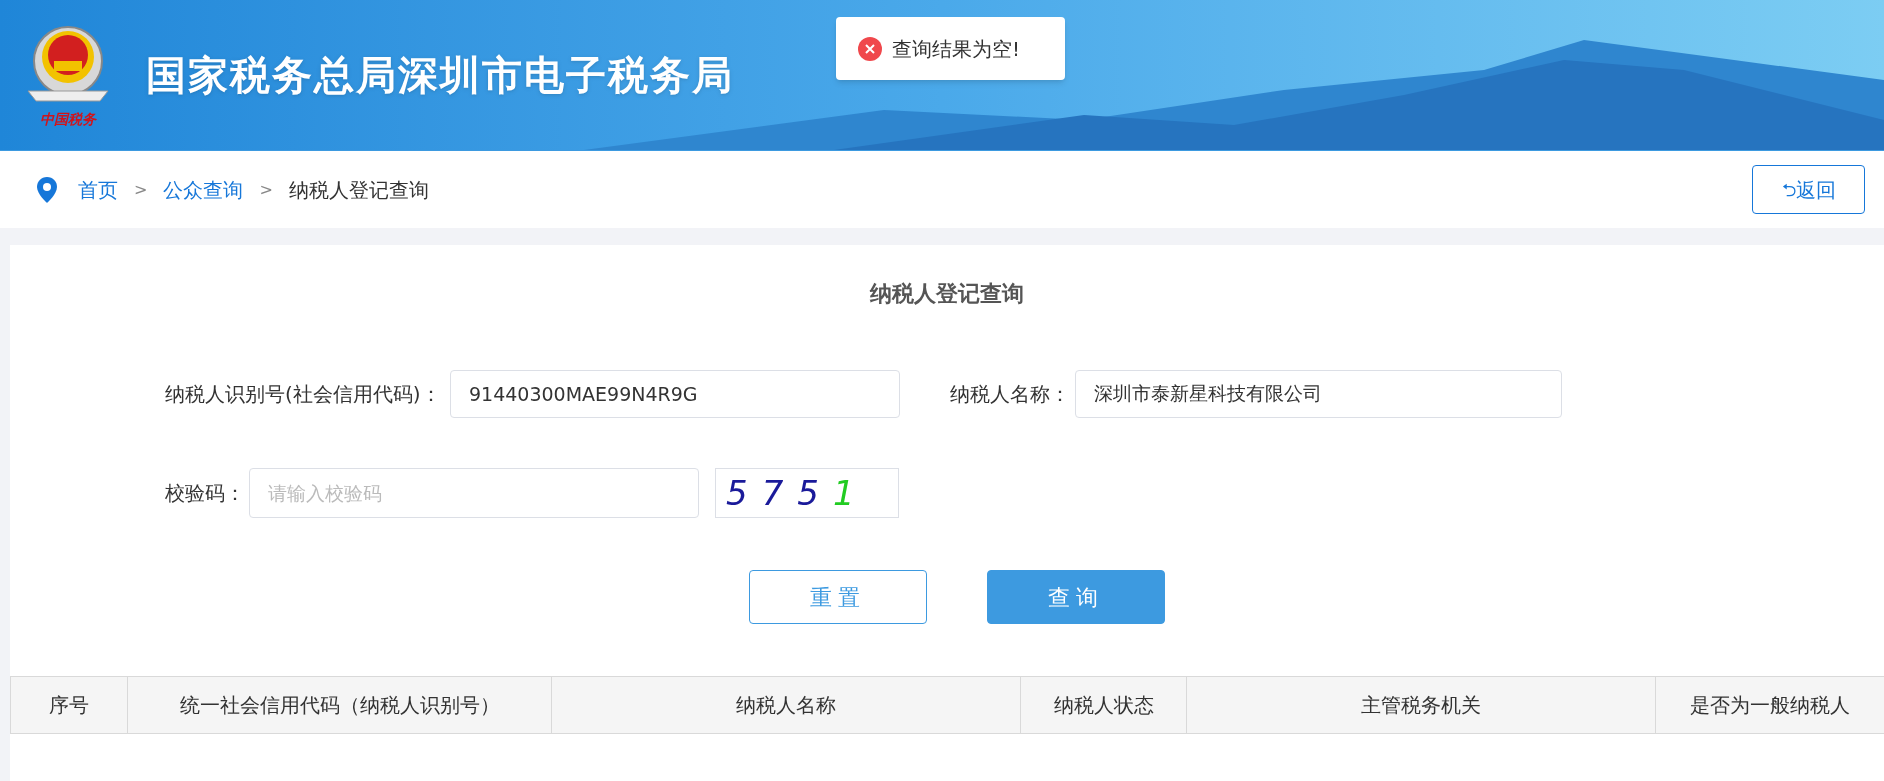 This screenshot has height=781, width=1884. Describe the element at coordinates (1010, 394) in the screenshot. I see `field-label: 纳税人名称：` at that location.